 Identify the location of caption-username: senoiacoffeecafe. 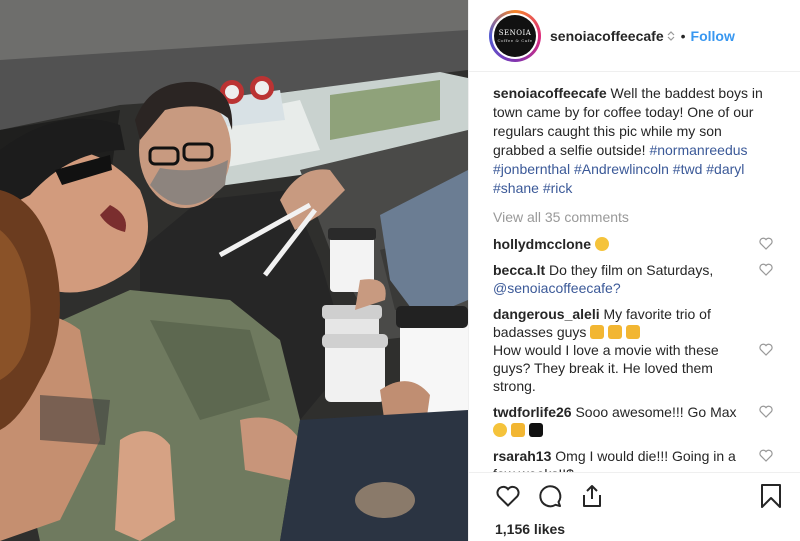
(550, 93).